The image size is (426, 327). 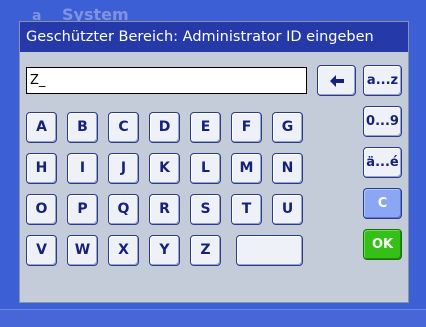 I want to click on mode-special-button: ä...é, so click(x=382, y=162).